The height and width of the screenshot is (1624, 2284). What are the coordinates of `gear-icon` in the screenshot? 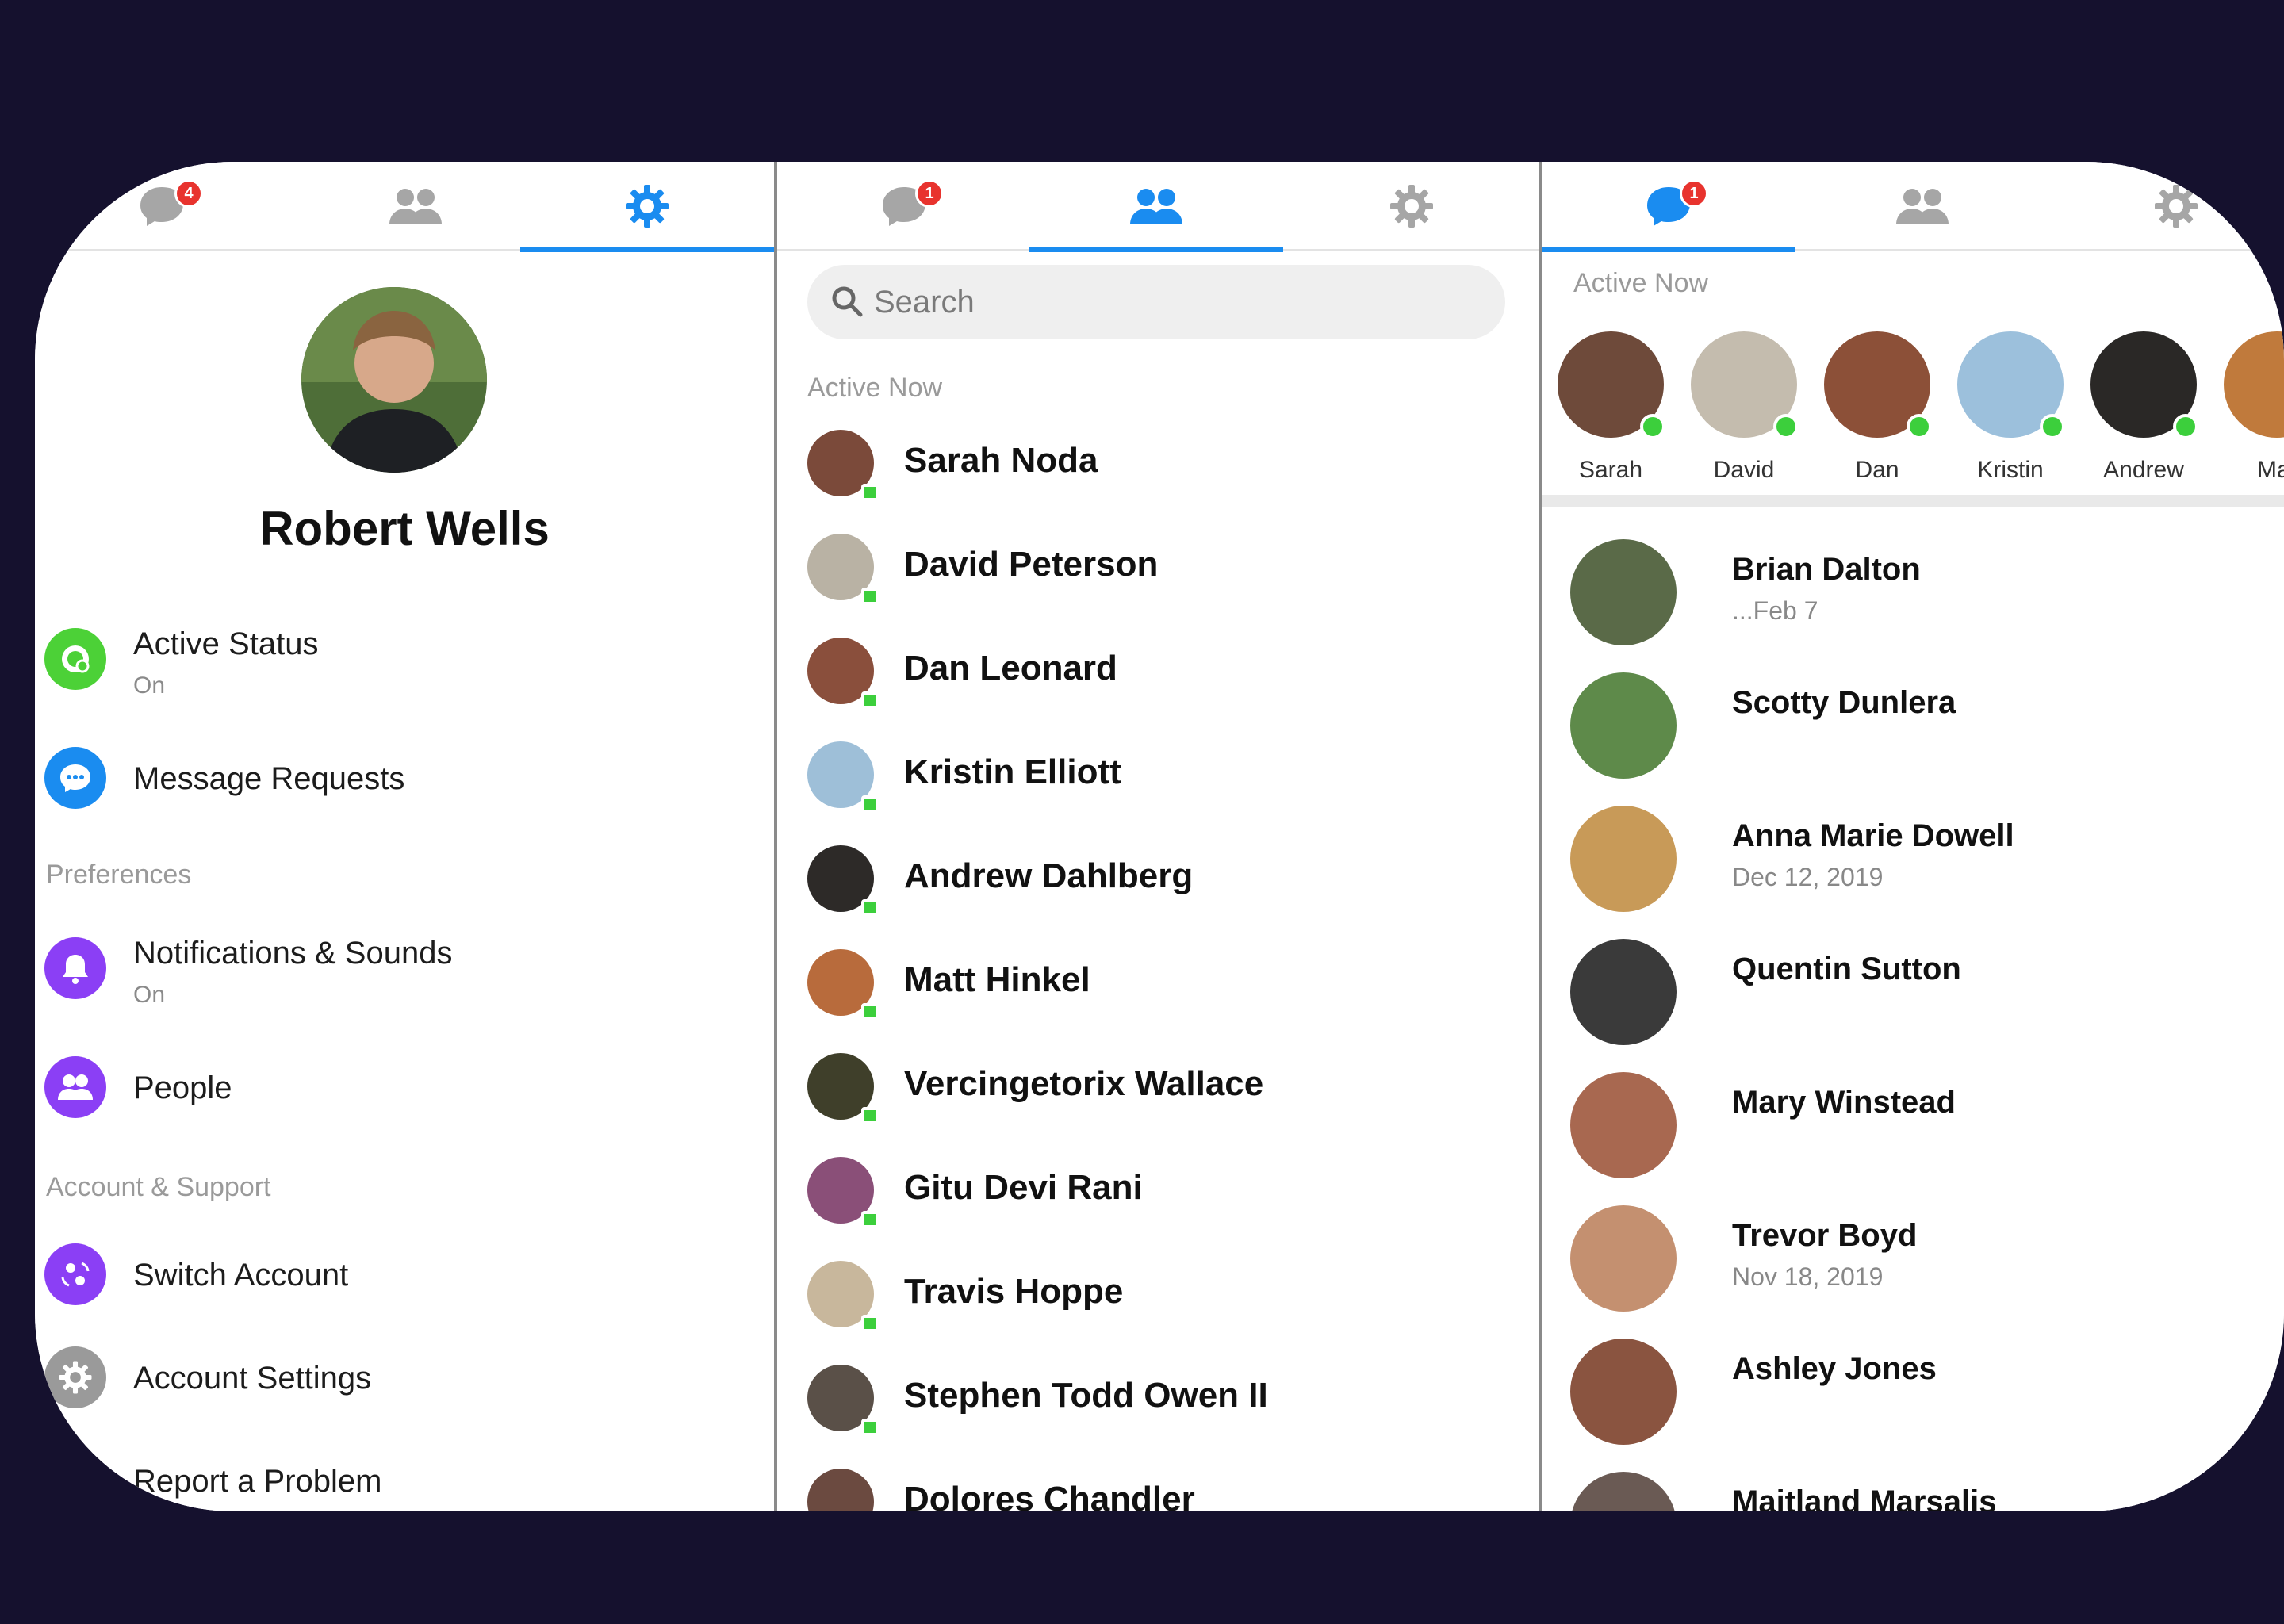 It's located at (75, 1377).